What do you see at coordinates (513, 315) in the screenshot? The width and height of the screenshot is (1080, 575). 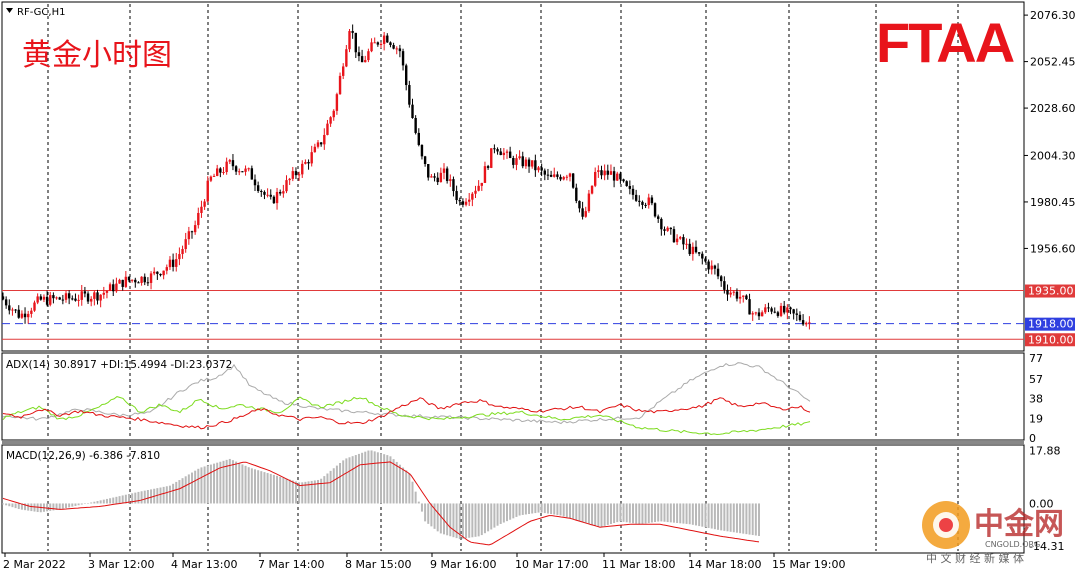 I see `horizontal-levels` at bounding box center [513, 315].